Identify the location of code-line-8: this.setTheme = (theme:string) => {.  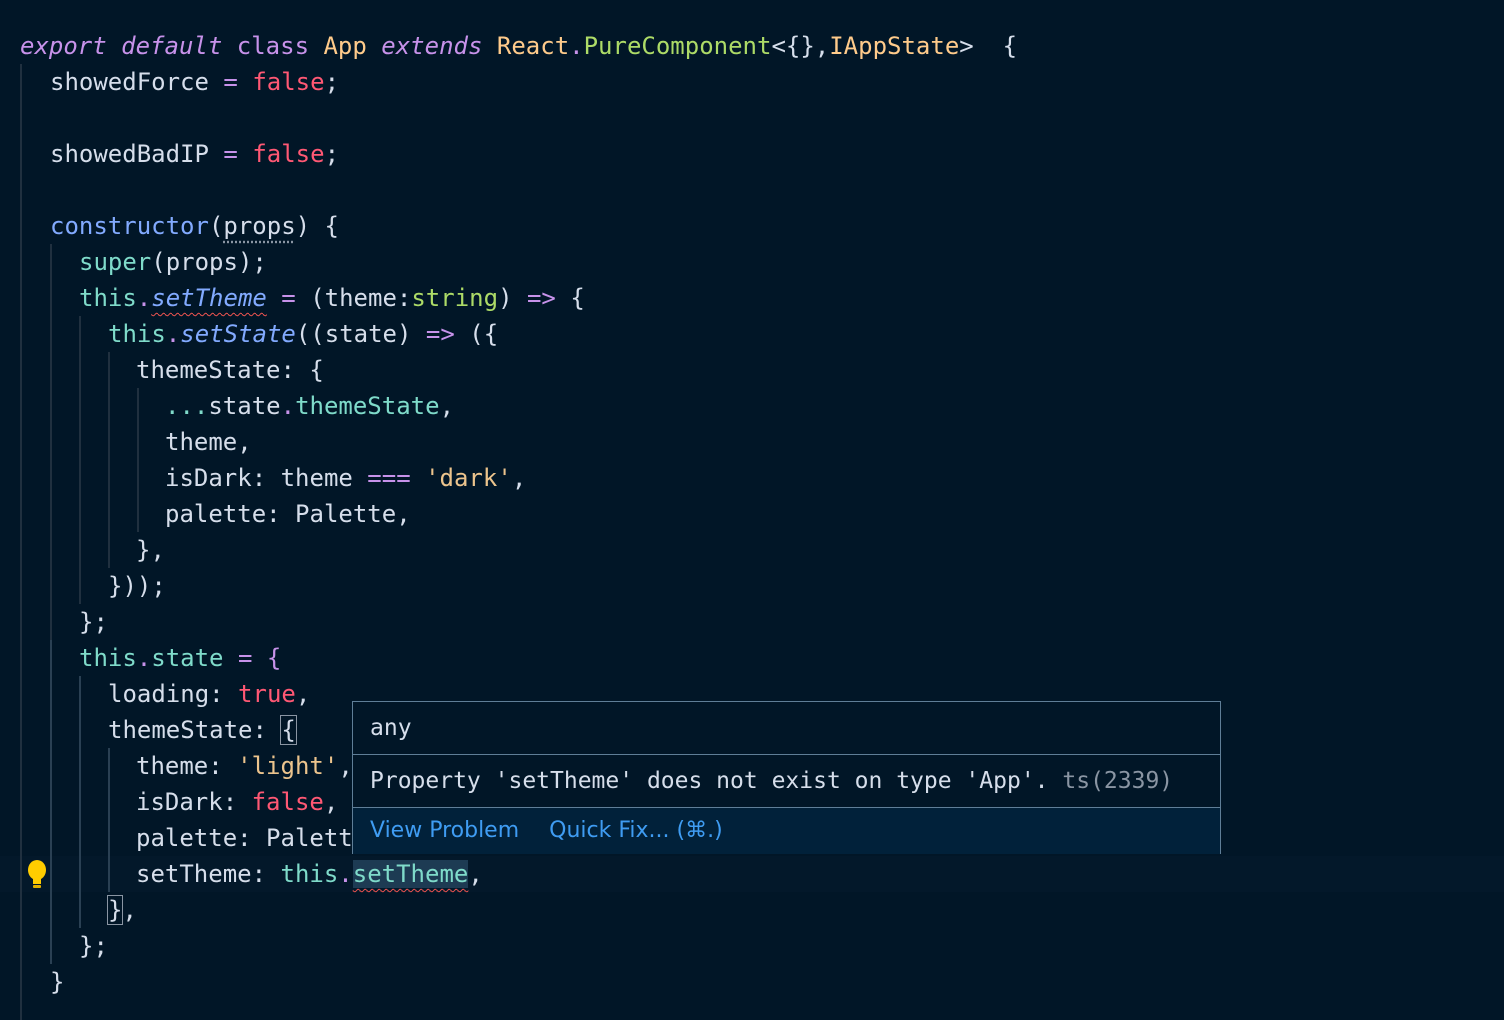
(752, 298).